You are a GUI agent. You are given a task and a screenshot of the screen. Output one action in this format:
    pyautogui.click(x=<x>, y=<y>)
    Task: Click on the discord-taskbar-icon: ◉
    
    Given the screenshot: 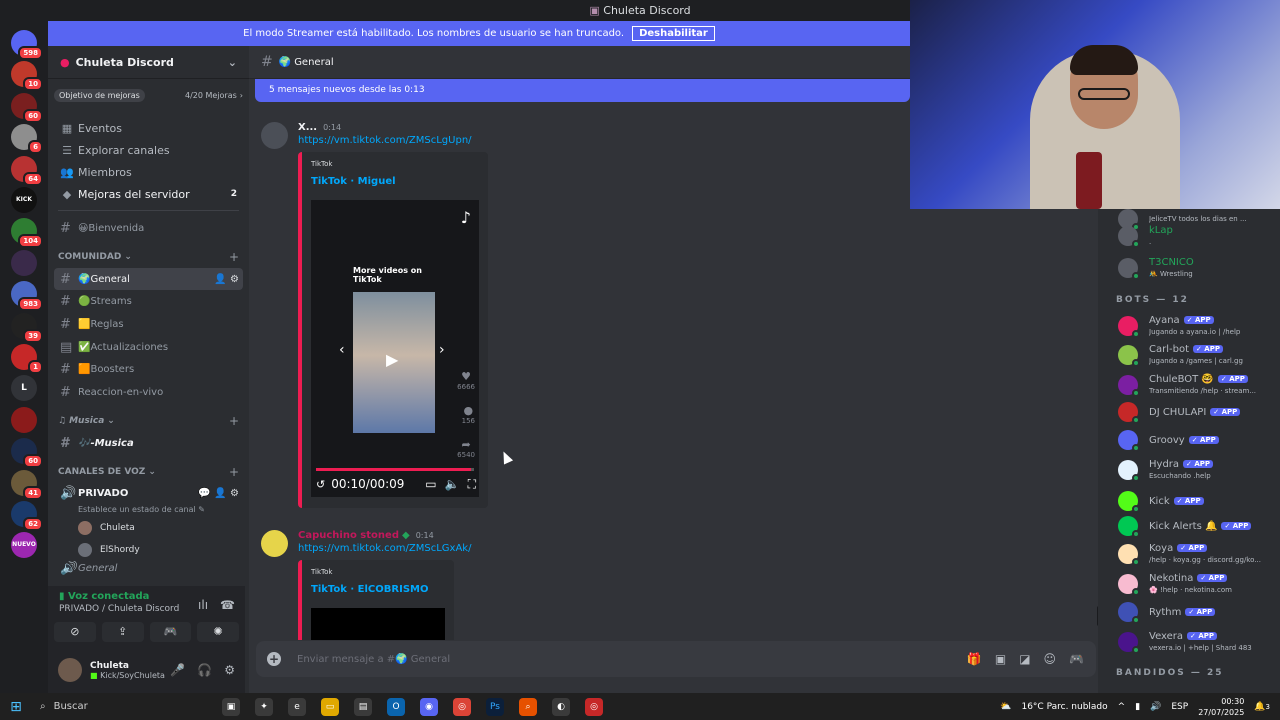 What is the action you would take?
    pyautogui.click(x=429, y=706)
    